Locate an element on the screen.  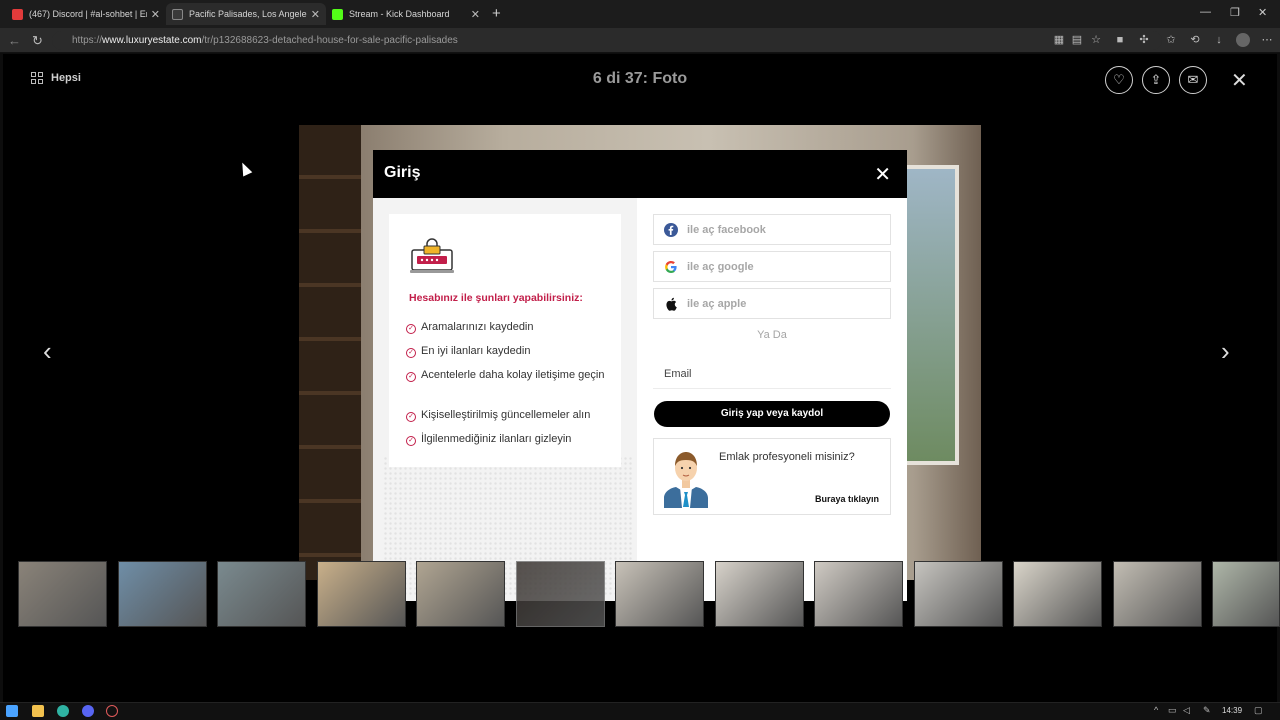
benefit-item: ✓ Aramalarınızı kaydedin is located at coordinates (508, 327).